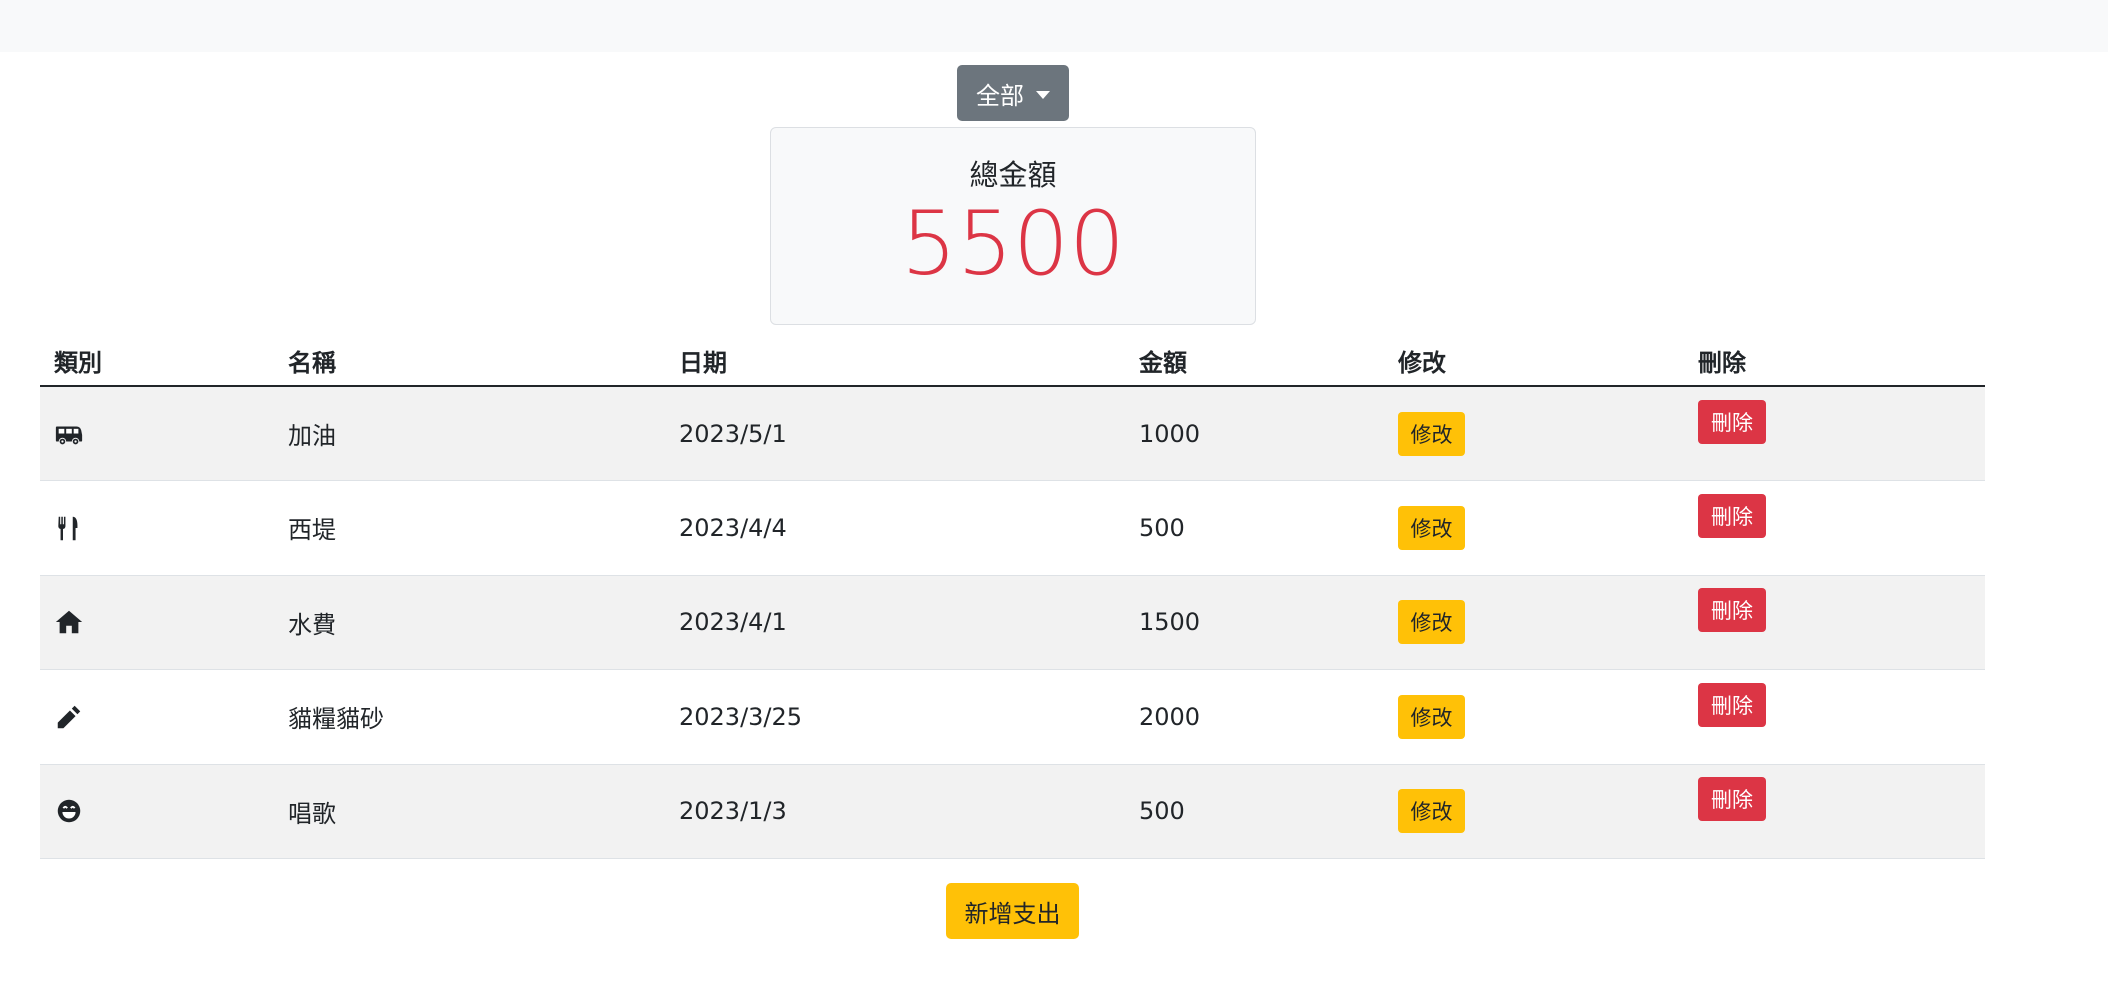  Describe the element at coordinates (1013, 175) in the screenshot. I see `total-amount-label: 總金額` at that location.